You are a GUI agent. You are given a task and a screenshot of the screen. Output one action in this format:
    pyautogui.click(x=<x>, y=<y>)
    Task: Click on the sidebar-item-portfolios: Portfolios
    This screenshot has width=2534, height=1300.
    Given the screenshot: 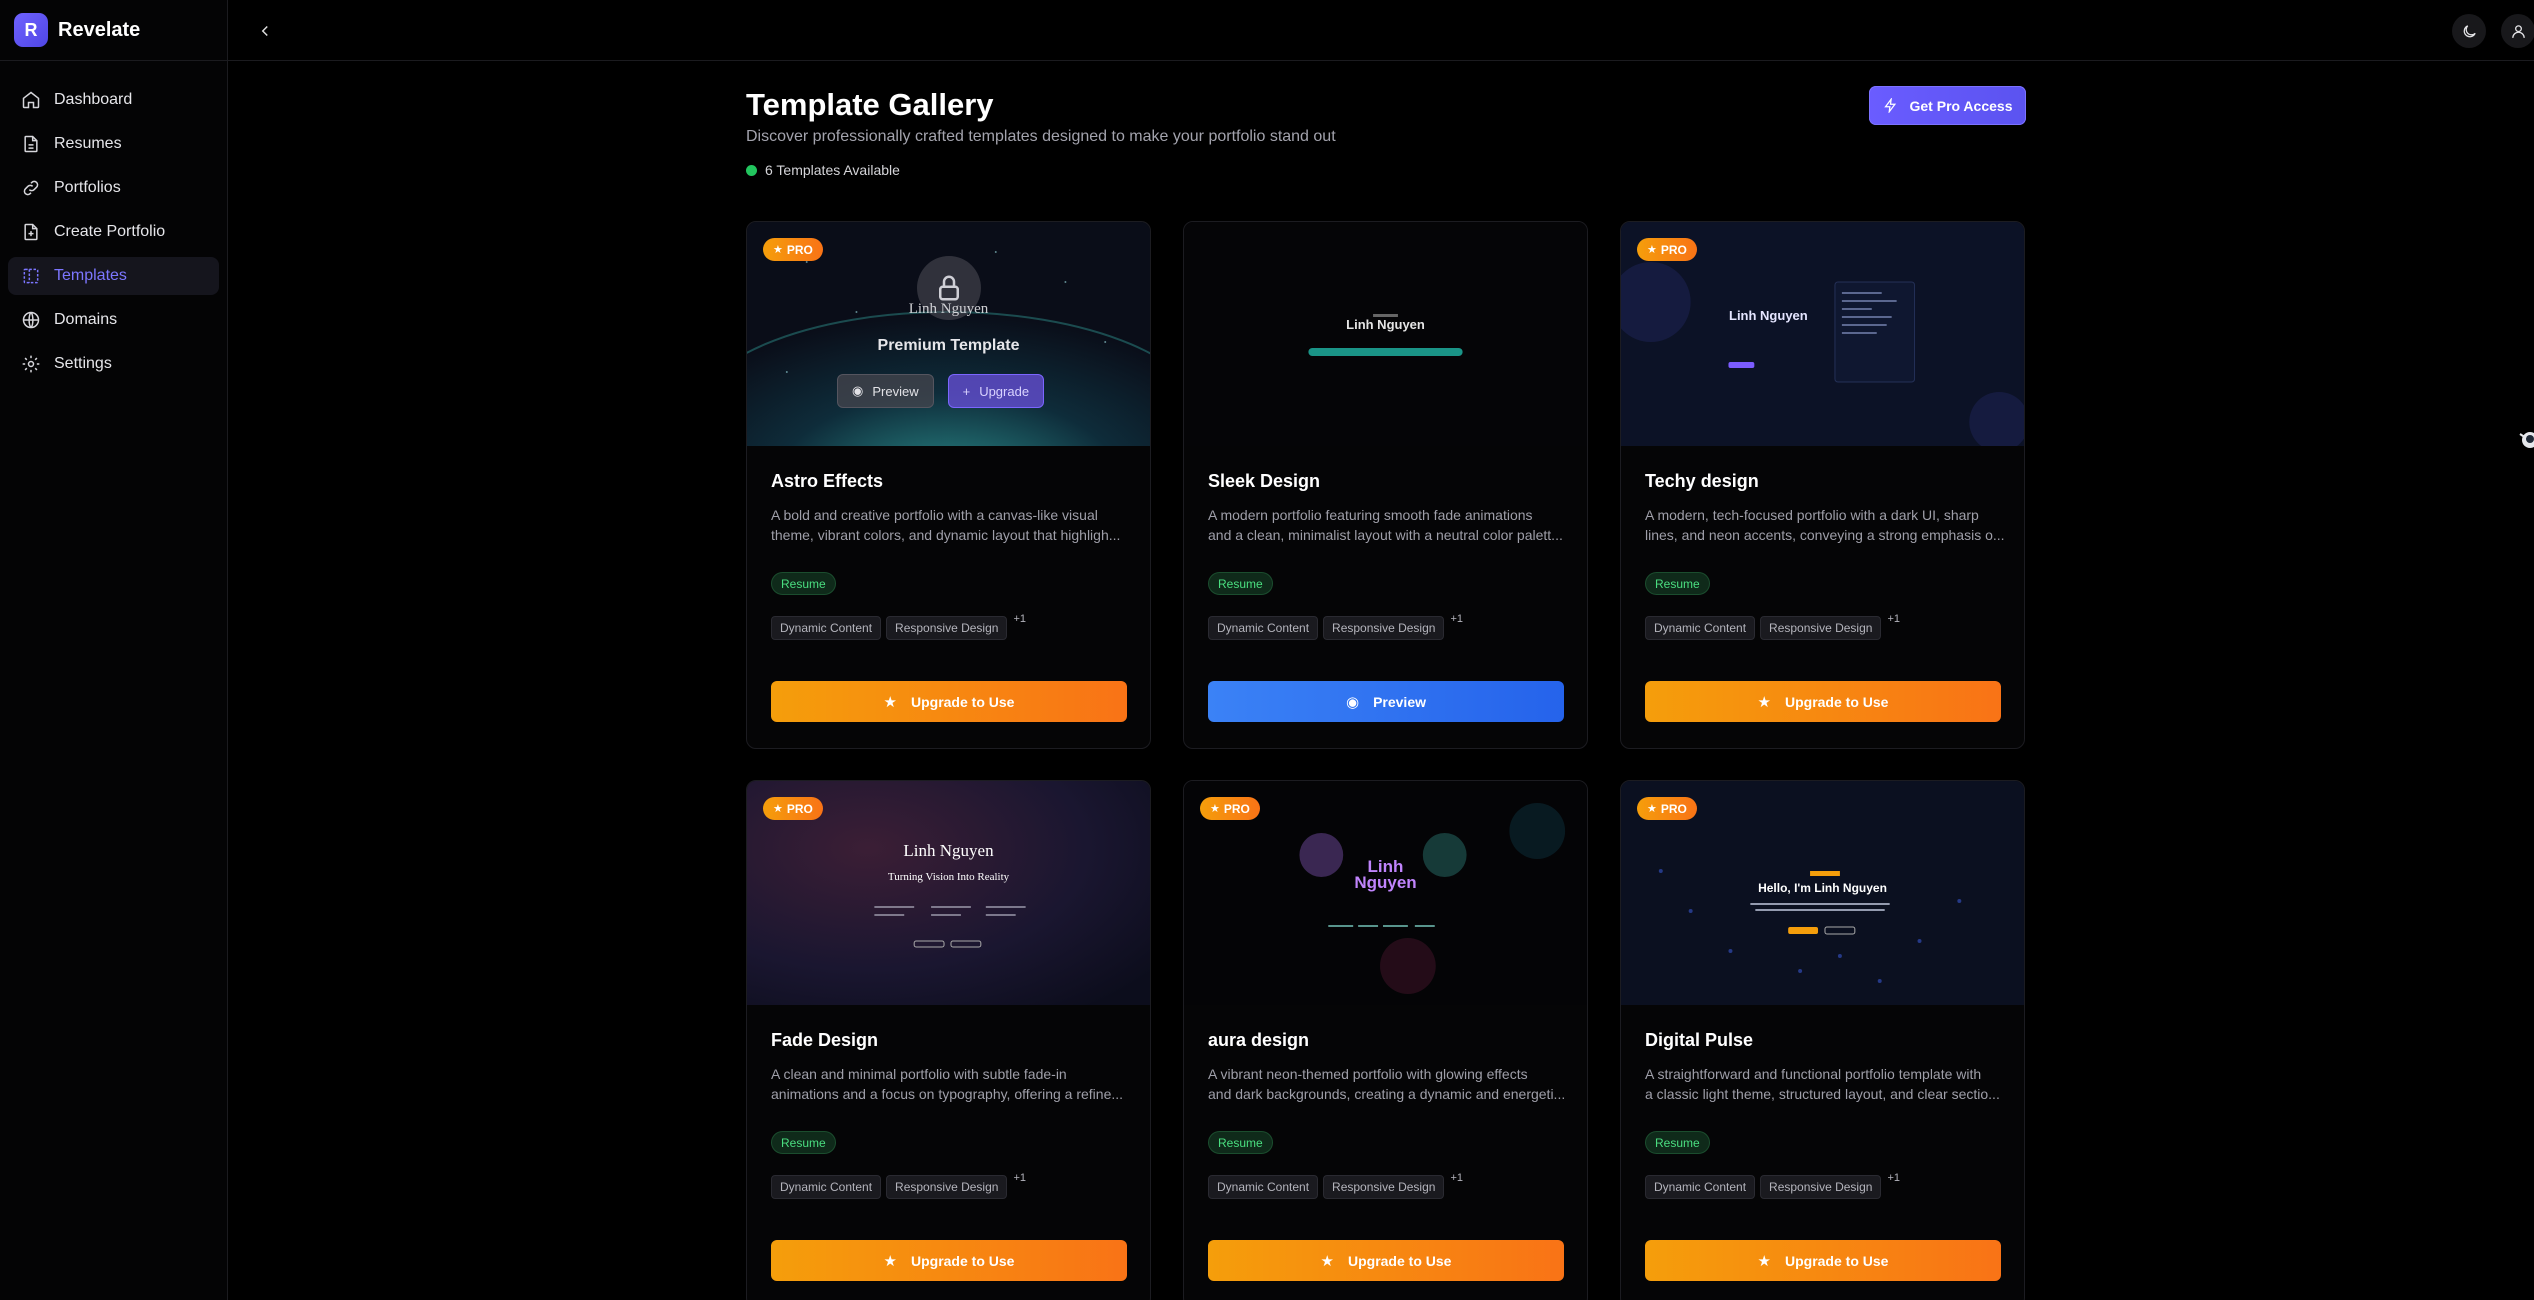 What is the action you would take?
    pyautogui.click(x=113, y=188)
    